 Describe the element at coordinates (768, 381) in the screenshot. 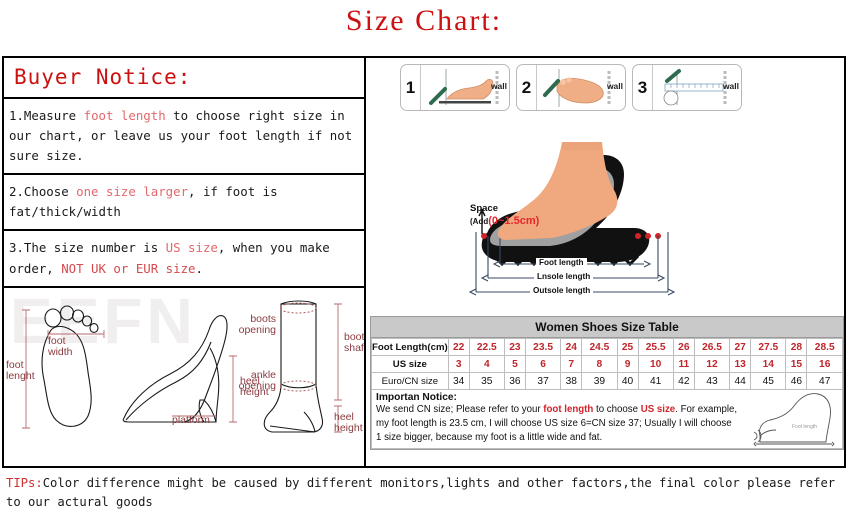

I see `cell: 45` at that location.